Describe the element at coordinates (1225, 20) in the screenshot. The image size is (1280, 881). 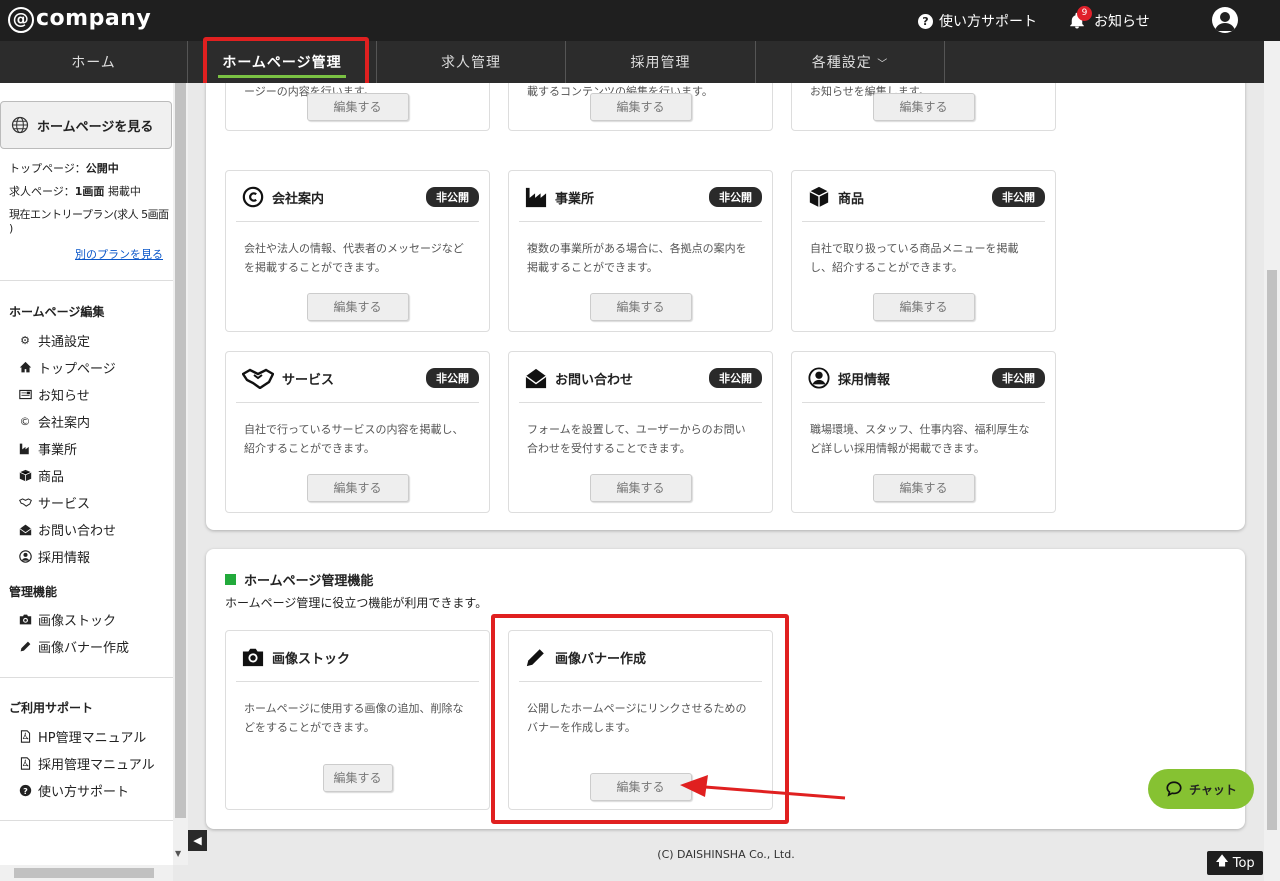
I see `user-avatar-icon` at that location.